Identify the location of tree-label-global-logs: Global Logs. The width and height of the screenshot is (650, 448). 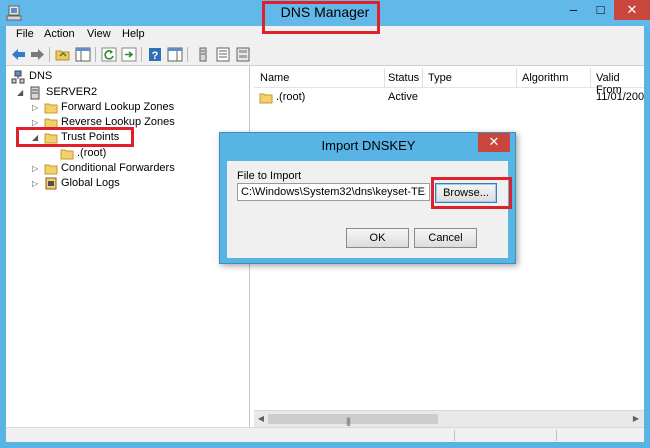
(90, 183).